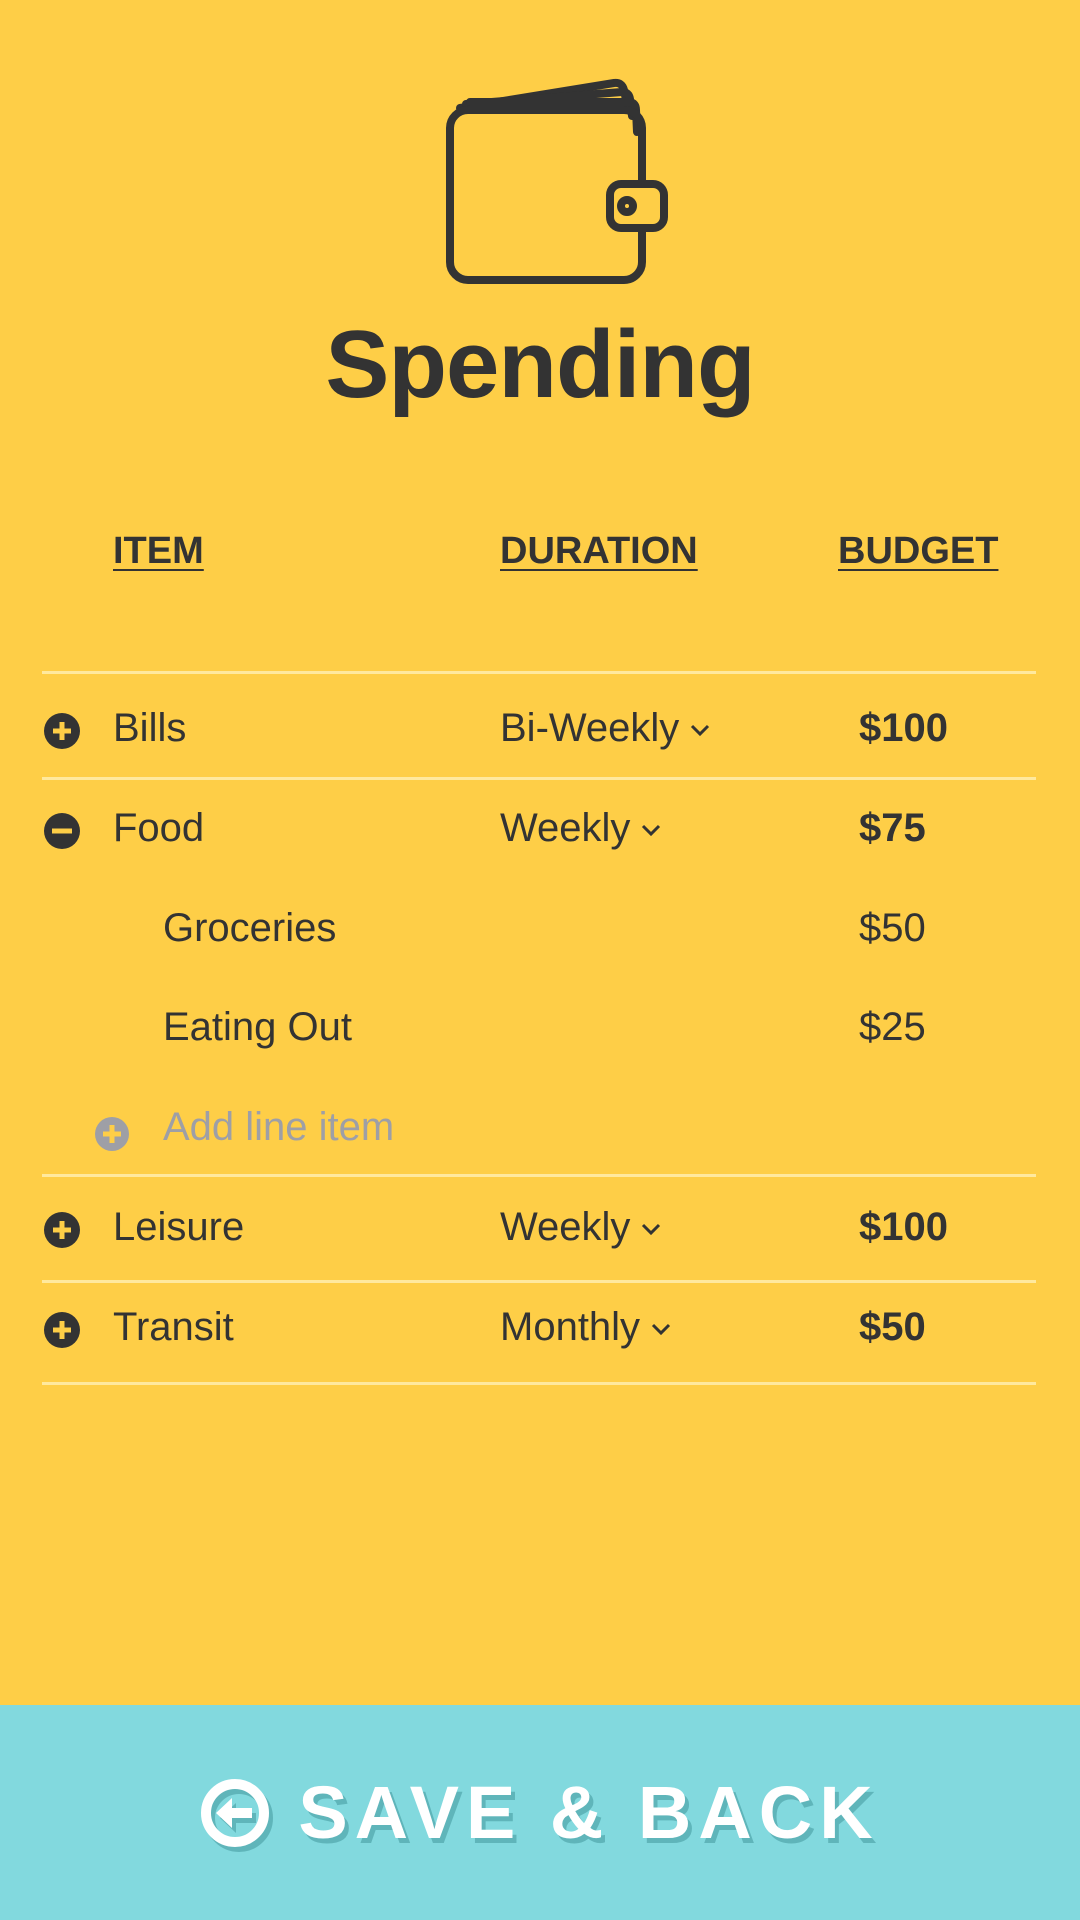  Describe the element at coordinates (279, 1127) in the screenshot. I see `add-line-item-label: Add line item` at that location.